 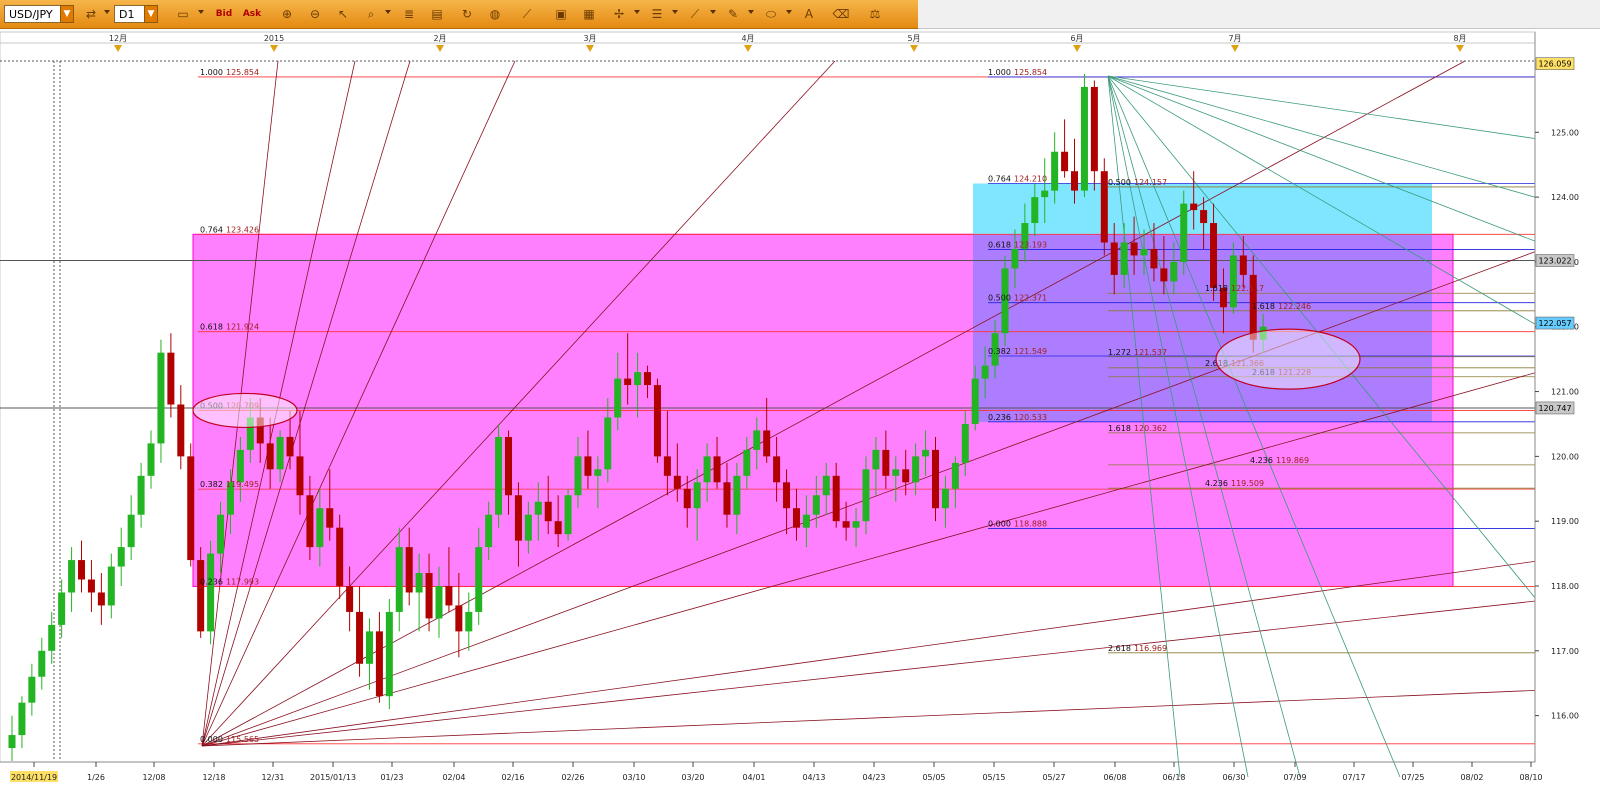 I want to click on fib-right-label-ratio: 0.618, so click(x=999, y=244).